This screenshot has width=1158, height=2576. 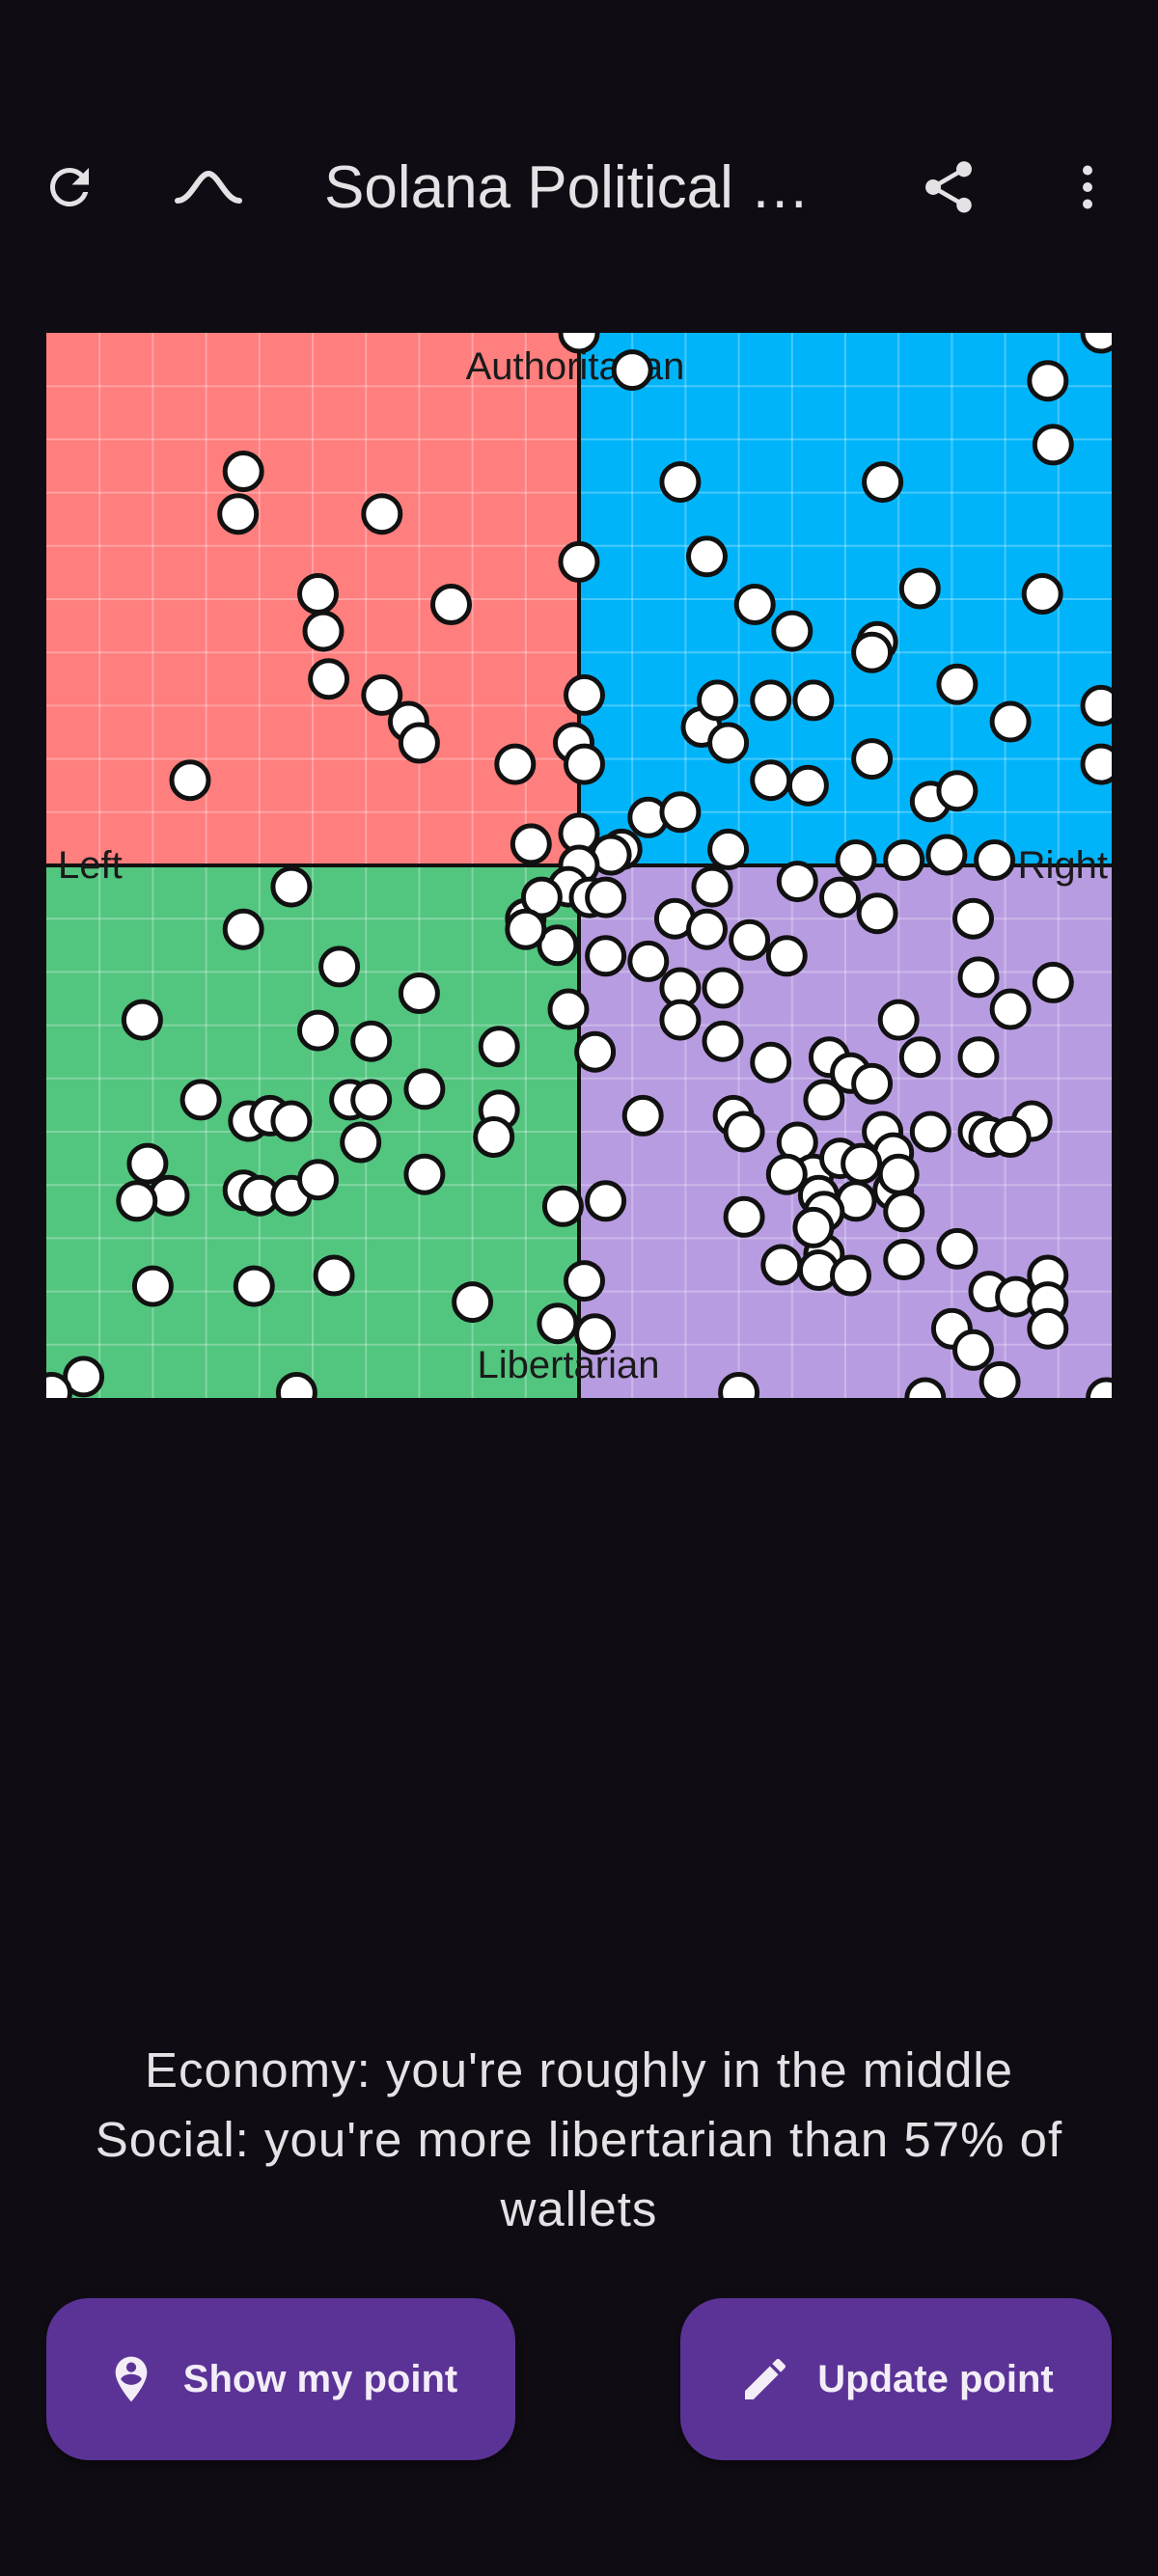 I want to click on update-point-label: Update point, so click(x=935, y=2378).